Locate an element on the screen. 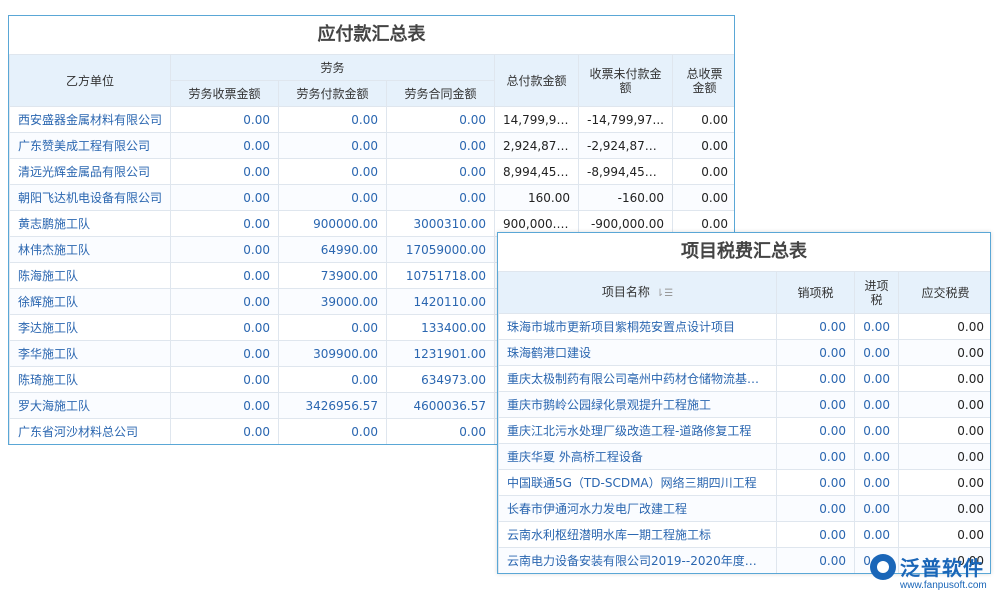 The width and height of the screenshot is (1000, 600). col-unpaid: 收票未付款金额 is located at coordinates (626, 81).